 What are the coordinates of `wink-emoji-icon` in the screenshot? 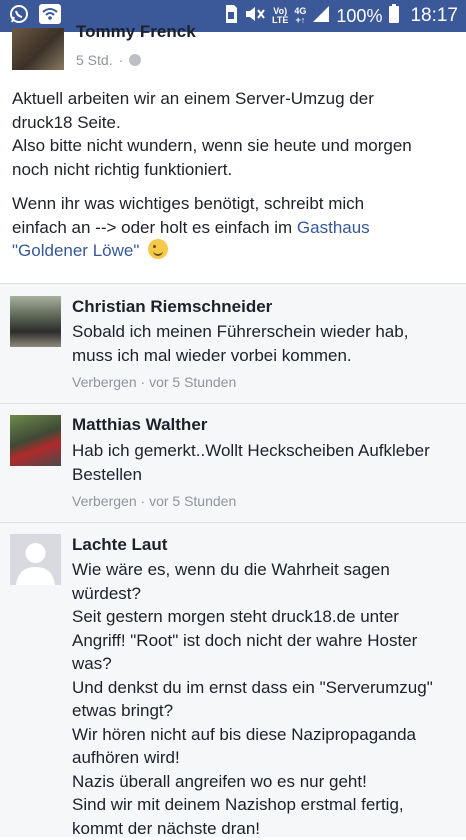 It's located at (158, 249).